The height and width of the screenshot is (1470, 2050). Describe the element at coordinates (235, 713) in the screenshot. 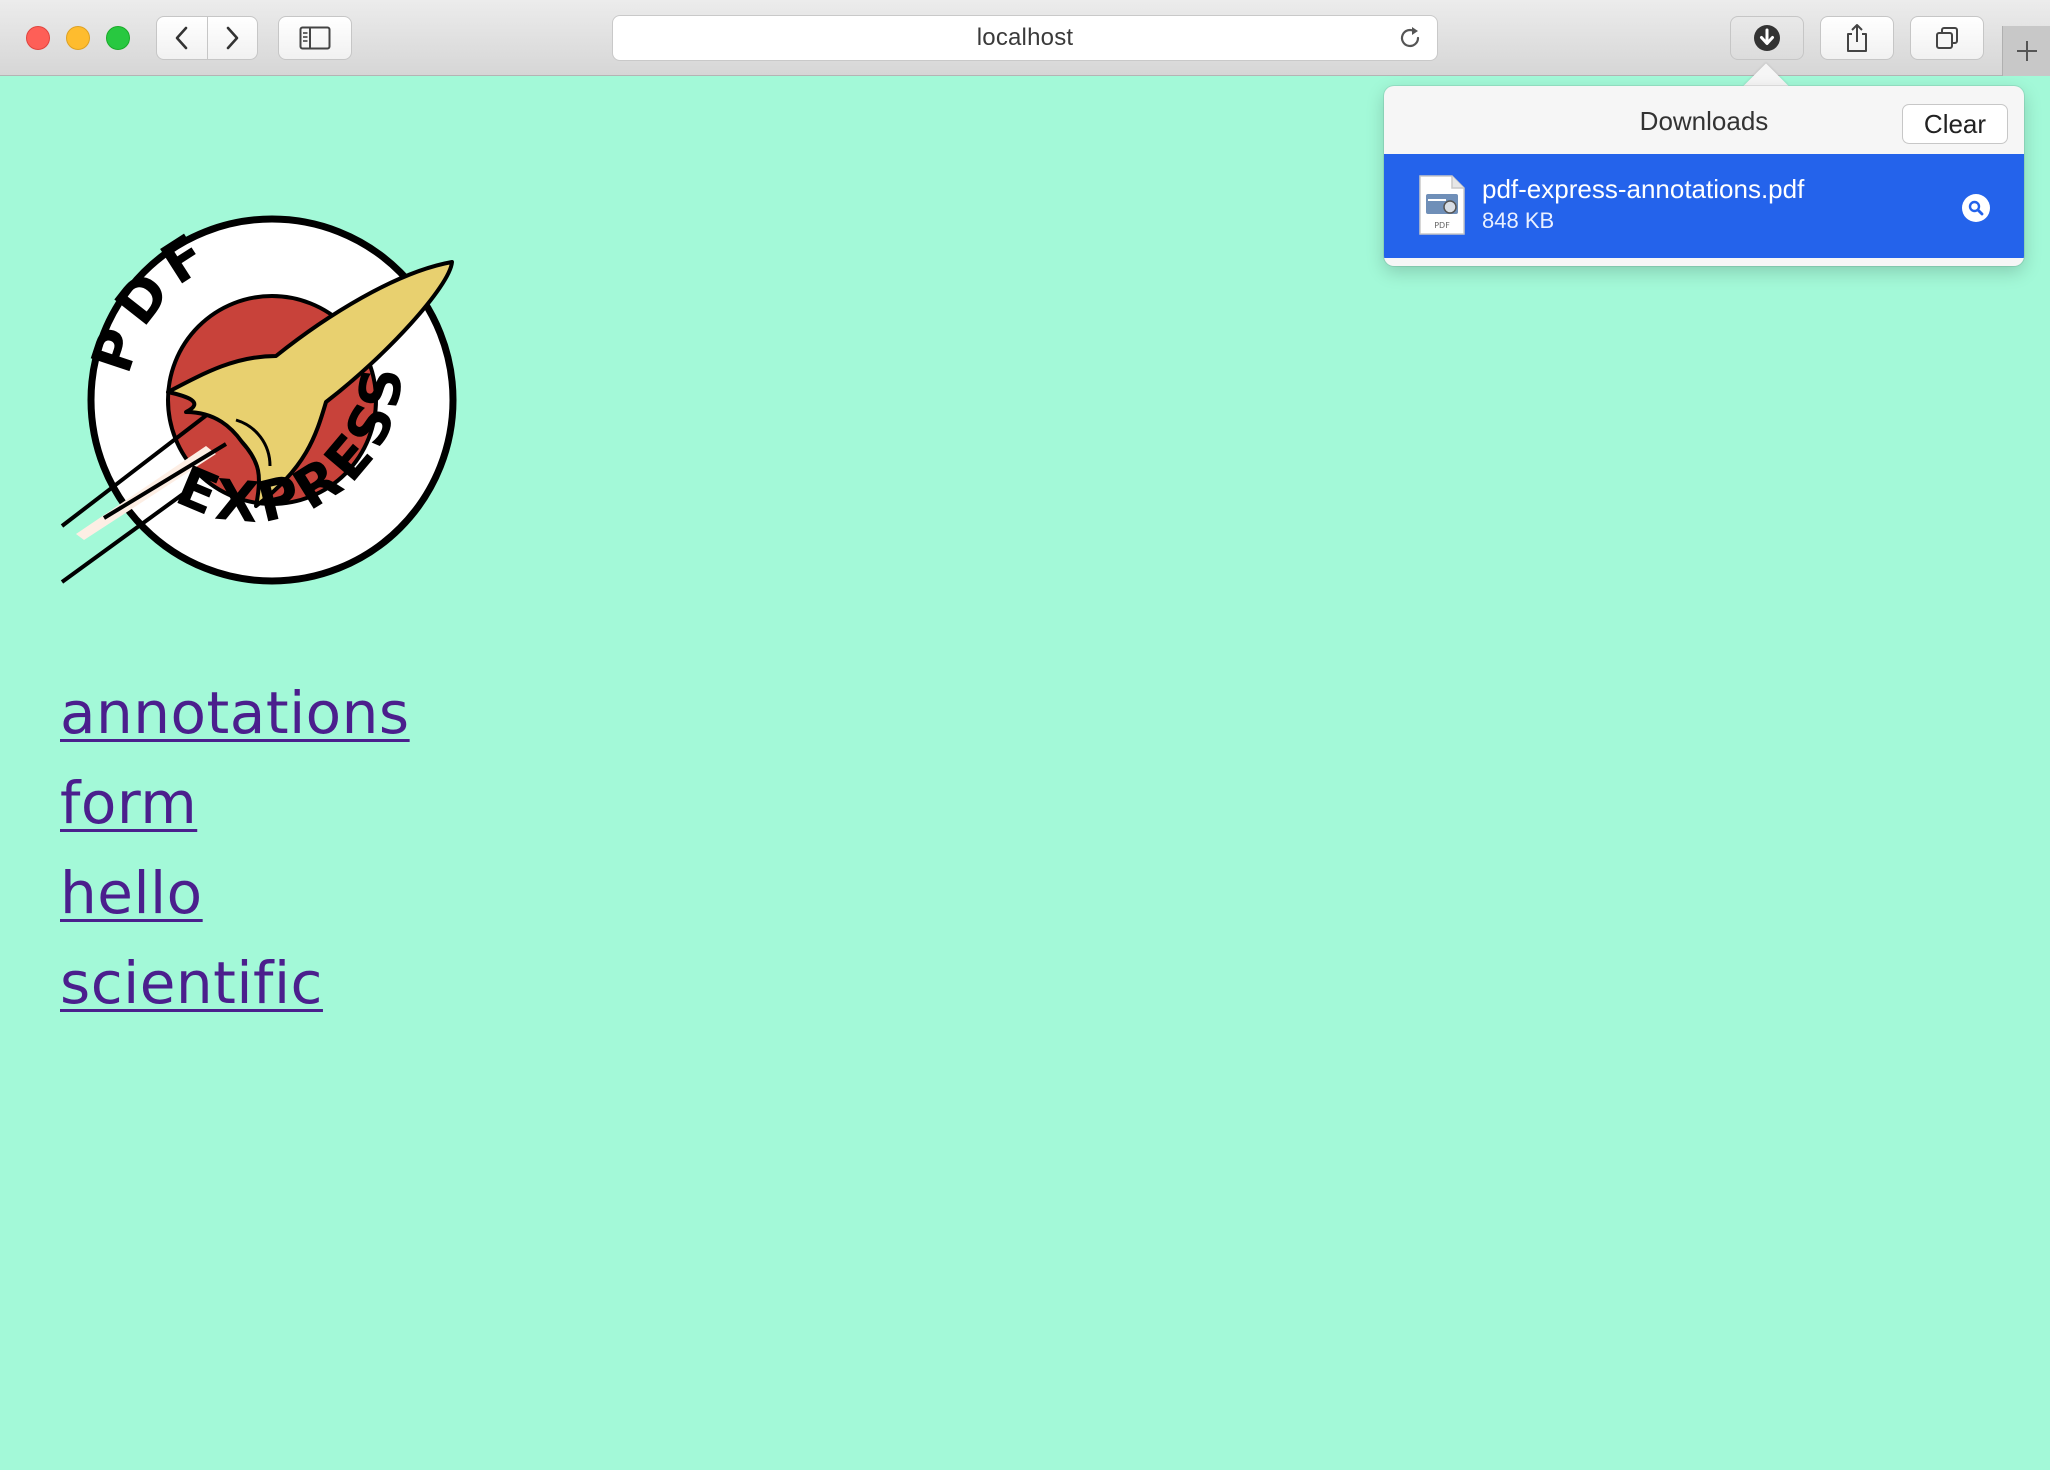

I see `link-annotations: annotations` at that location.